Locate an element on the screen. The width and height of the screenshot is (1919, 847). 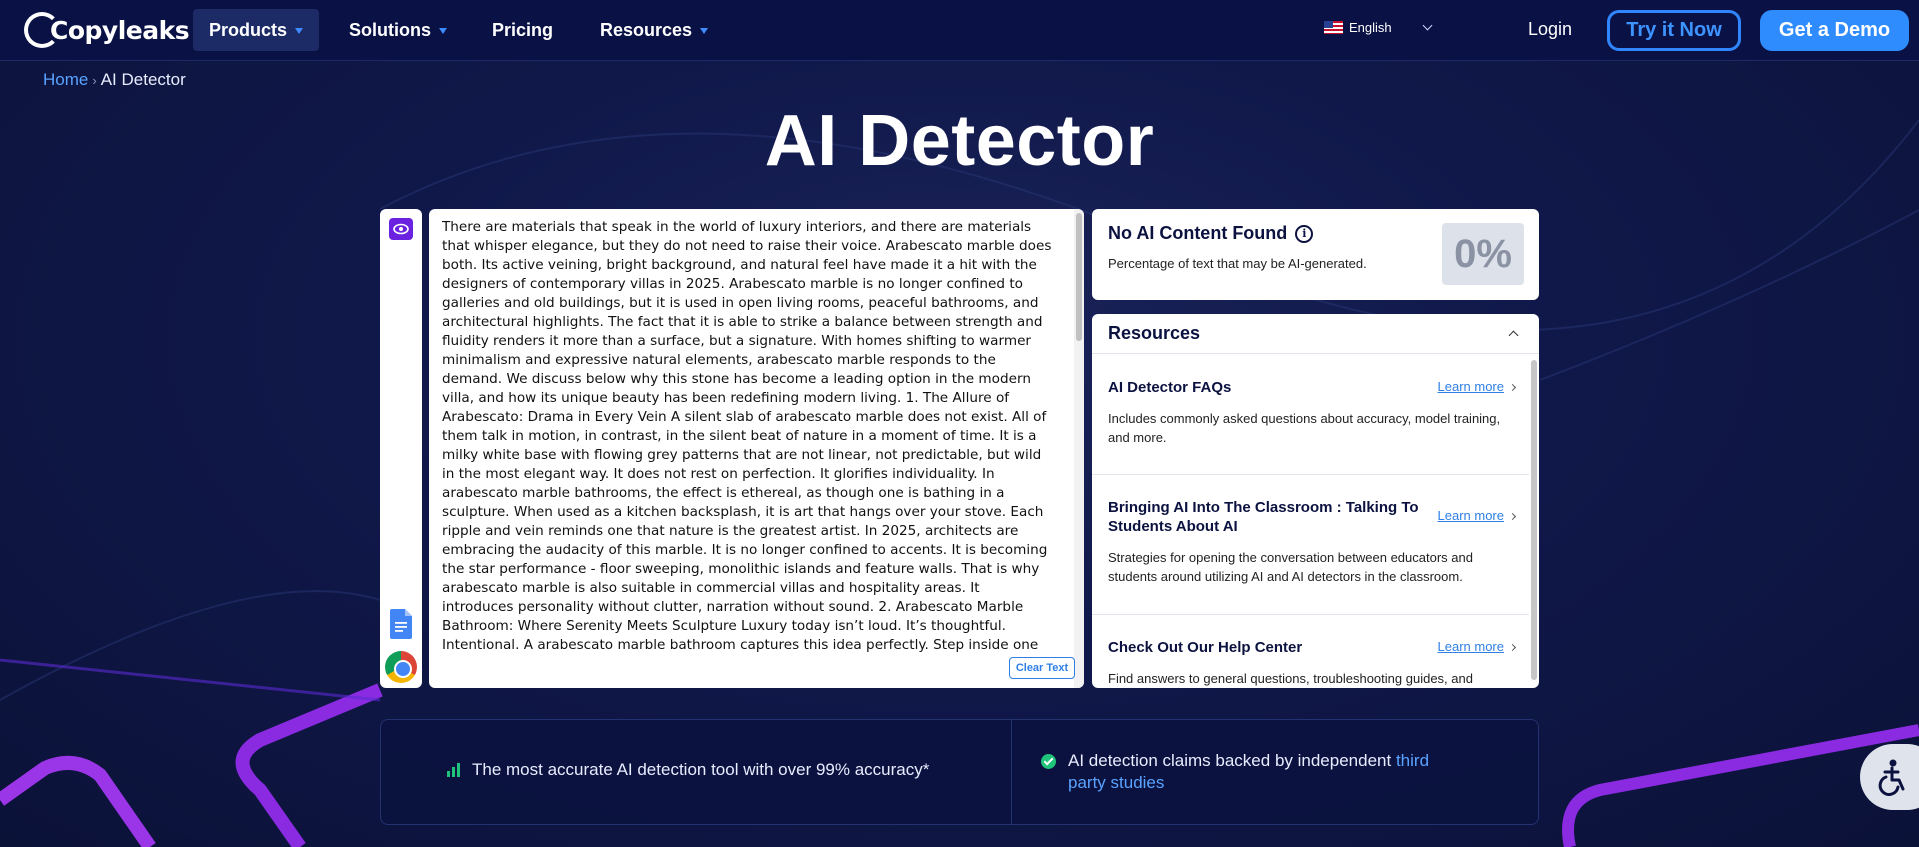
chrome-extension-icon is located at coordinates (401, 667).